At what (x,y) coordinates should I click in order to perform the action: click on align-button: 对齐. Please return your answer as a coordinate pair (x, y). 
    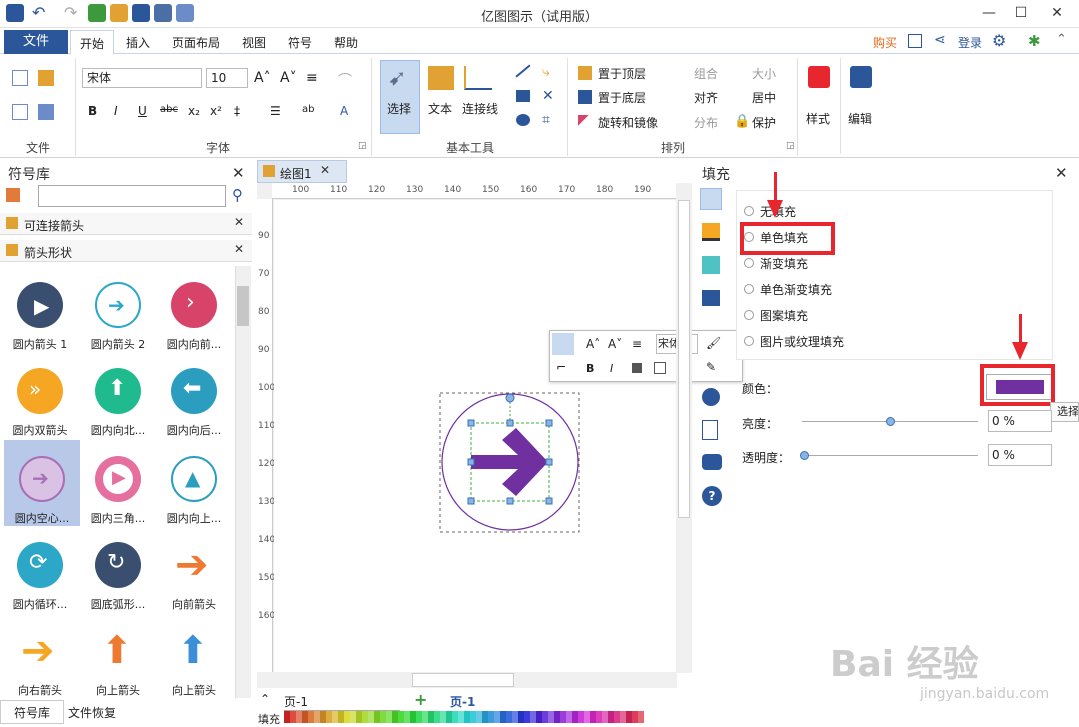
    Looking at the image, I should click on (706, 97).